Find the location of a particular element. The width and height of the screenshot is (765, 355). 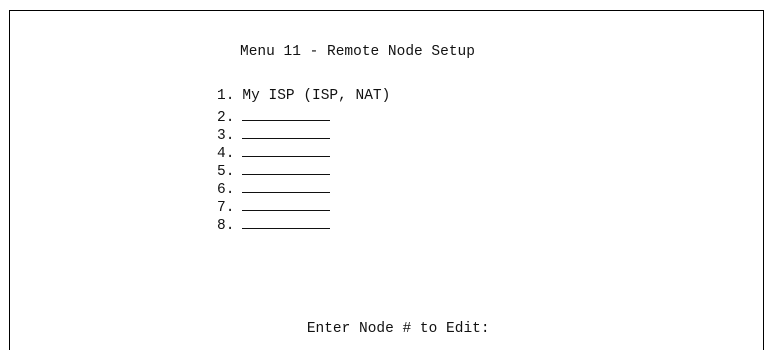

node-label: My ISP (ISP, NAT) is located at coordinates (316, 96).